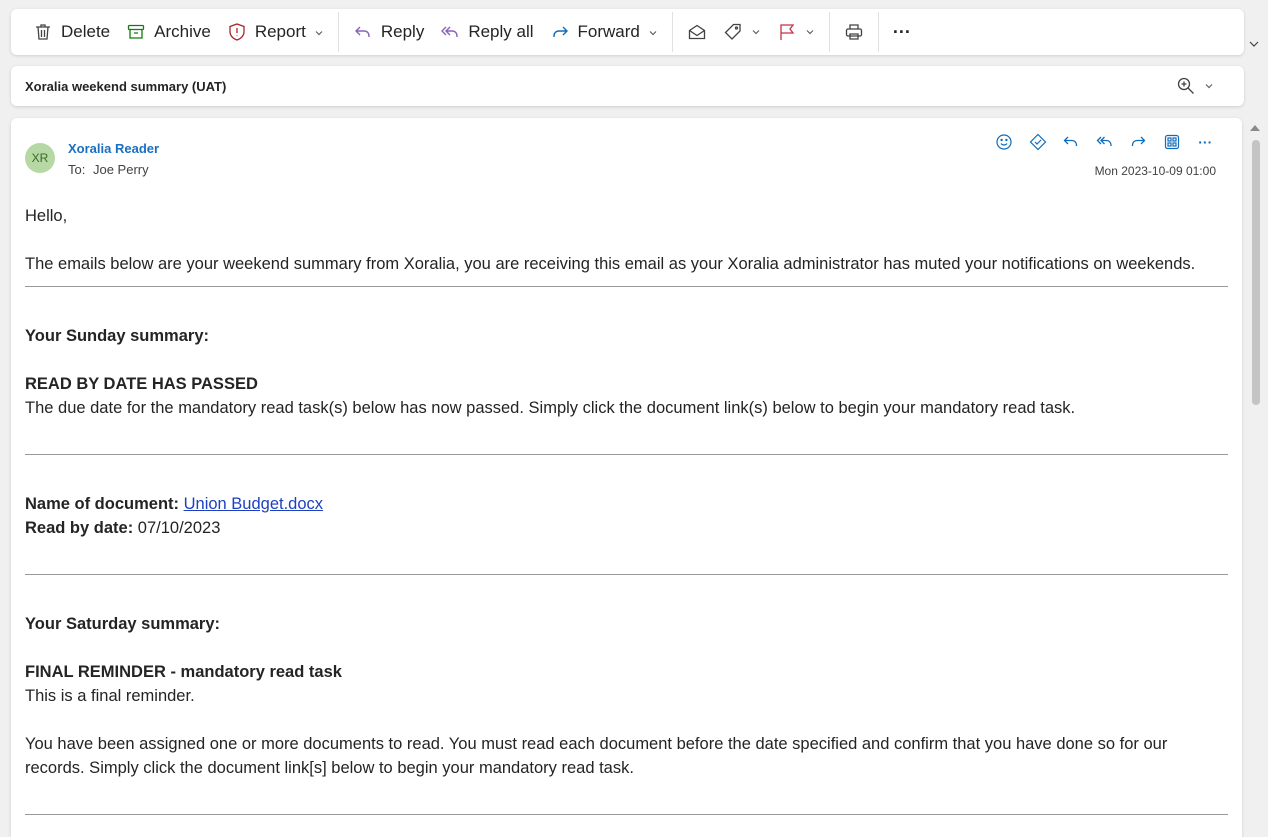 Image resolution: width=1268 pixels, height=837 pixels. Describe the element at coordinates (179, 528) in the screenshot. I see `read-by-date: 07/10/2023` at that location.